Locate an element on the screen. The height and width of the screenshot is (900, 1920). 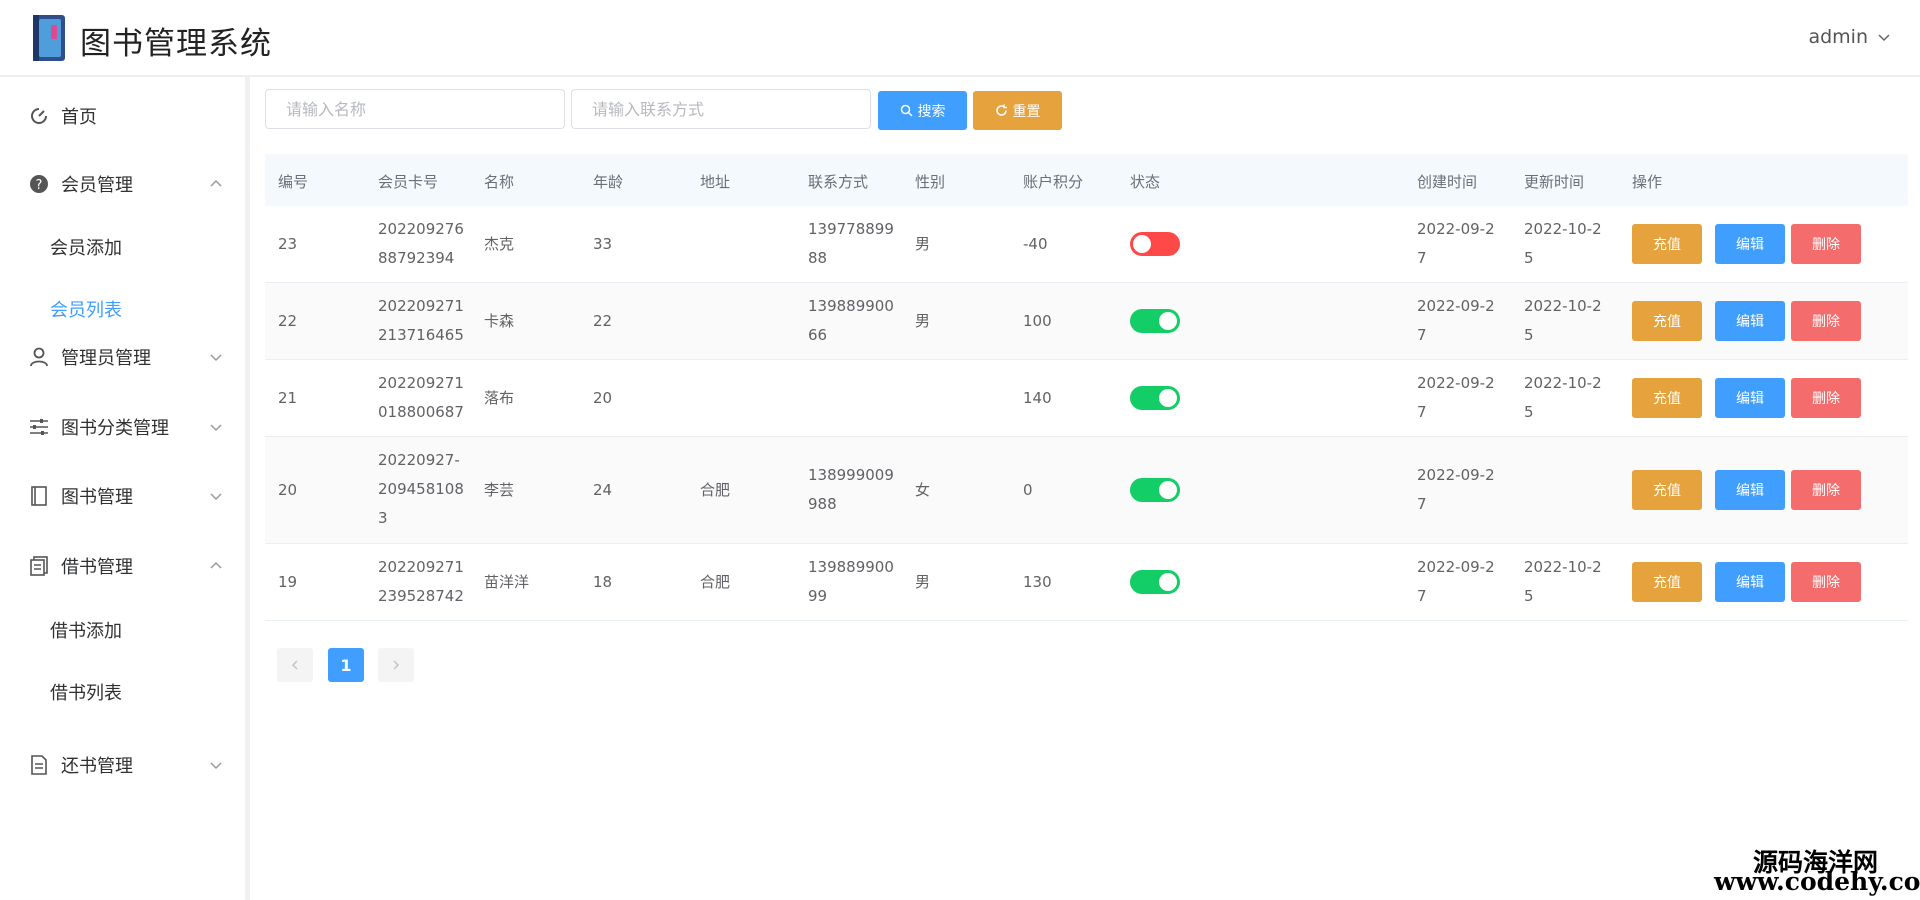
sidebar-item-books: 图书管理 is located at coordinates (122, 496).